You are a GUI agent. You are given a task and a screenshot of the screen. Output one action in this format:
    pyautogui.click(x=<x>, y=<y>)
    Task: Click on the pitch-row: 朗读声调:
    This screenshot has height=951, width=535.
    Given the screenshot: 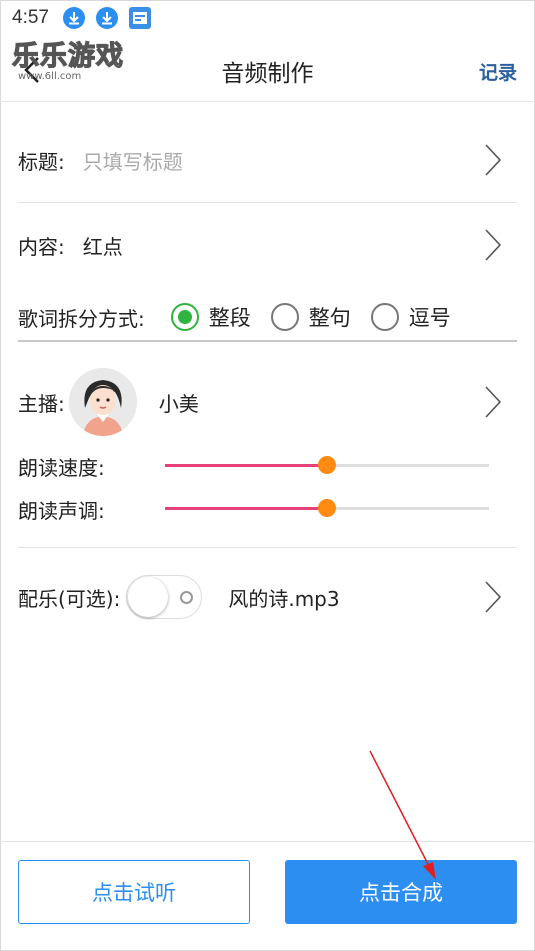 What is the action you would take?
    pyautogui.click(x=267, y=509)
    